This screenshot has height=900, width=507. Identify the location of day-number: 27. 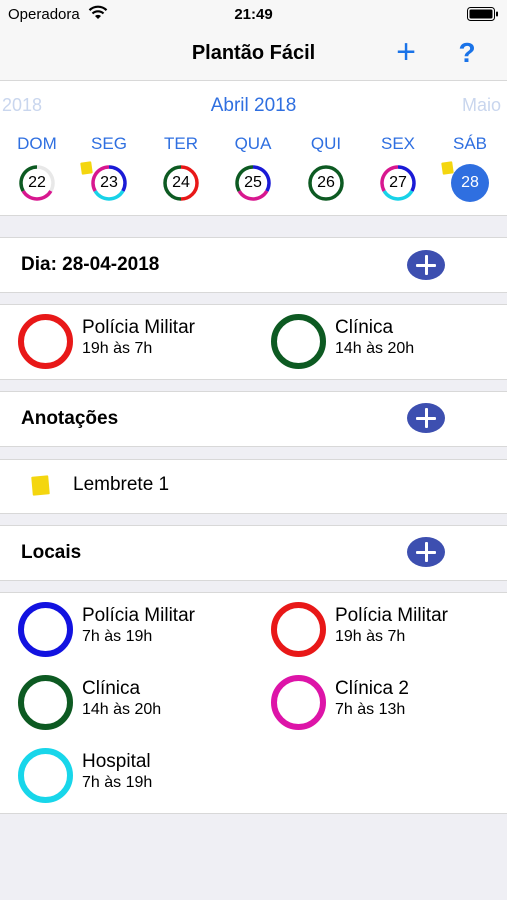
(398, 182).